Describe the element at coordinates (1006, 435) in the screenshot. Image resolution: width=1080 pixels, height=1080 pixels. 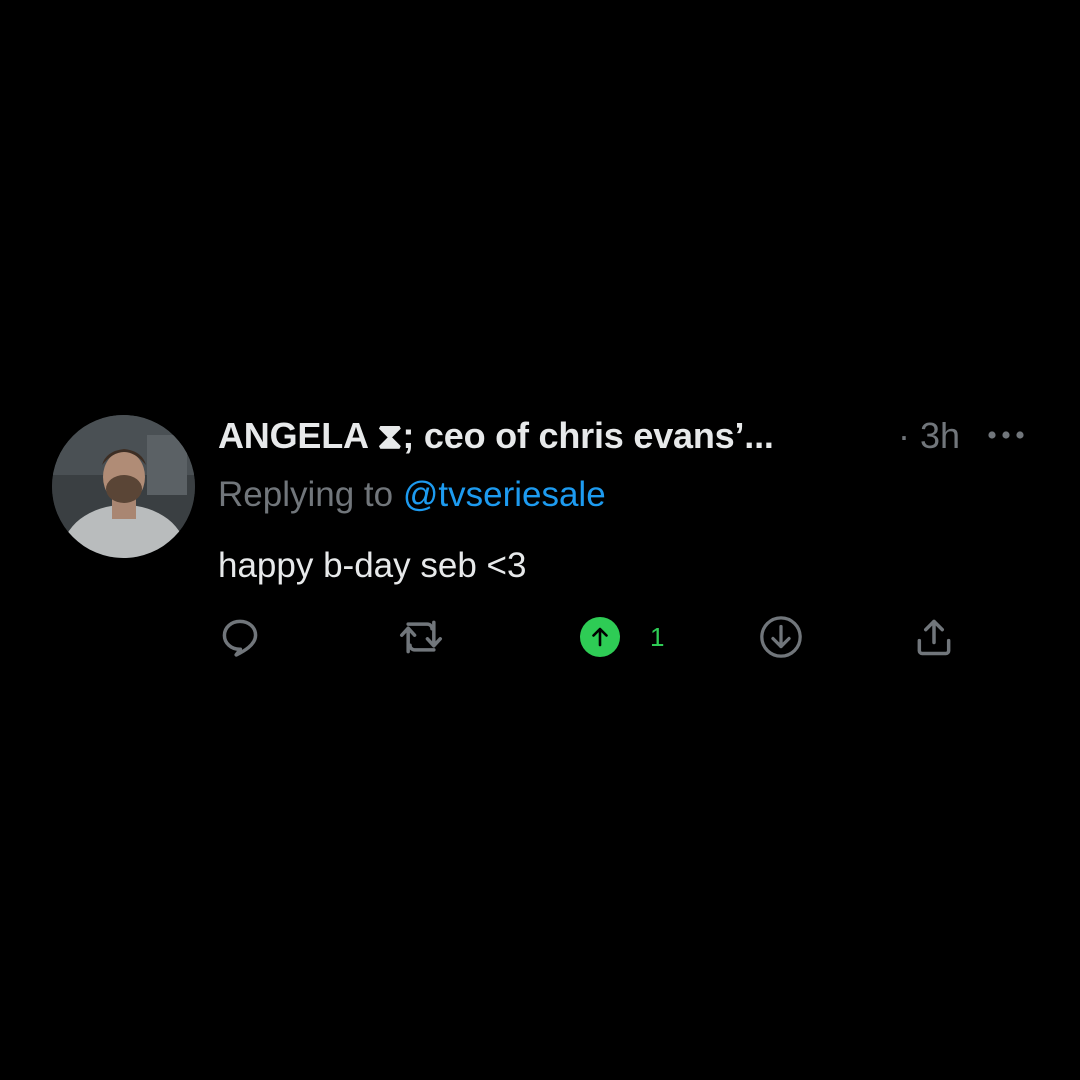
I see `more-dots-icon` at that location.